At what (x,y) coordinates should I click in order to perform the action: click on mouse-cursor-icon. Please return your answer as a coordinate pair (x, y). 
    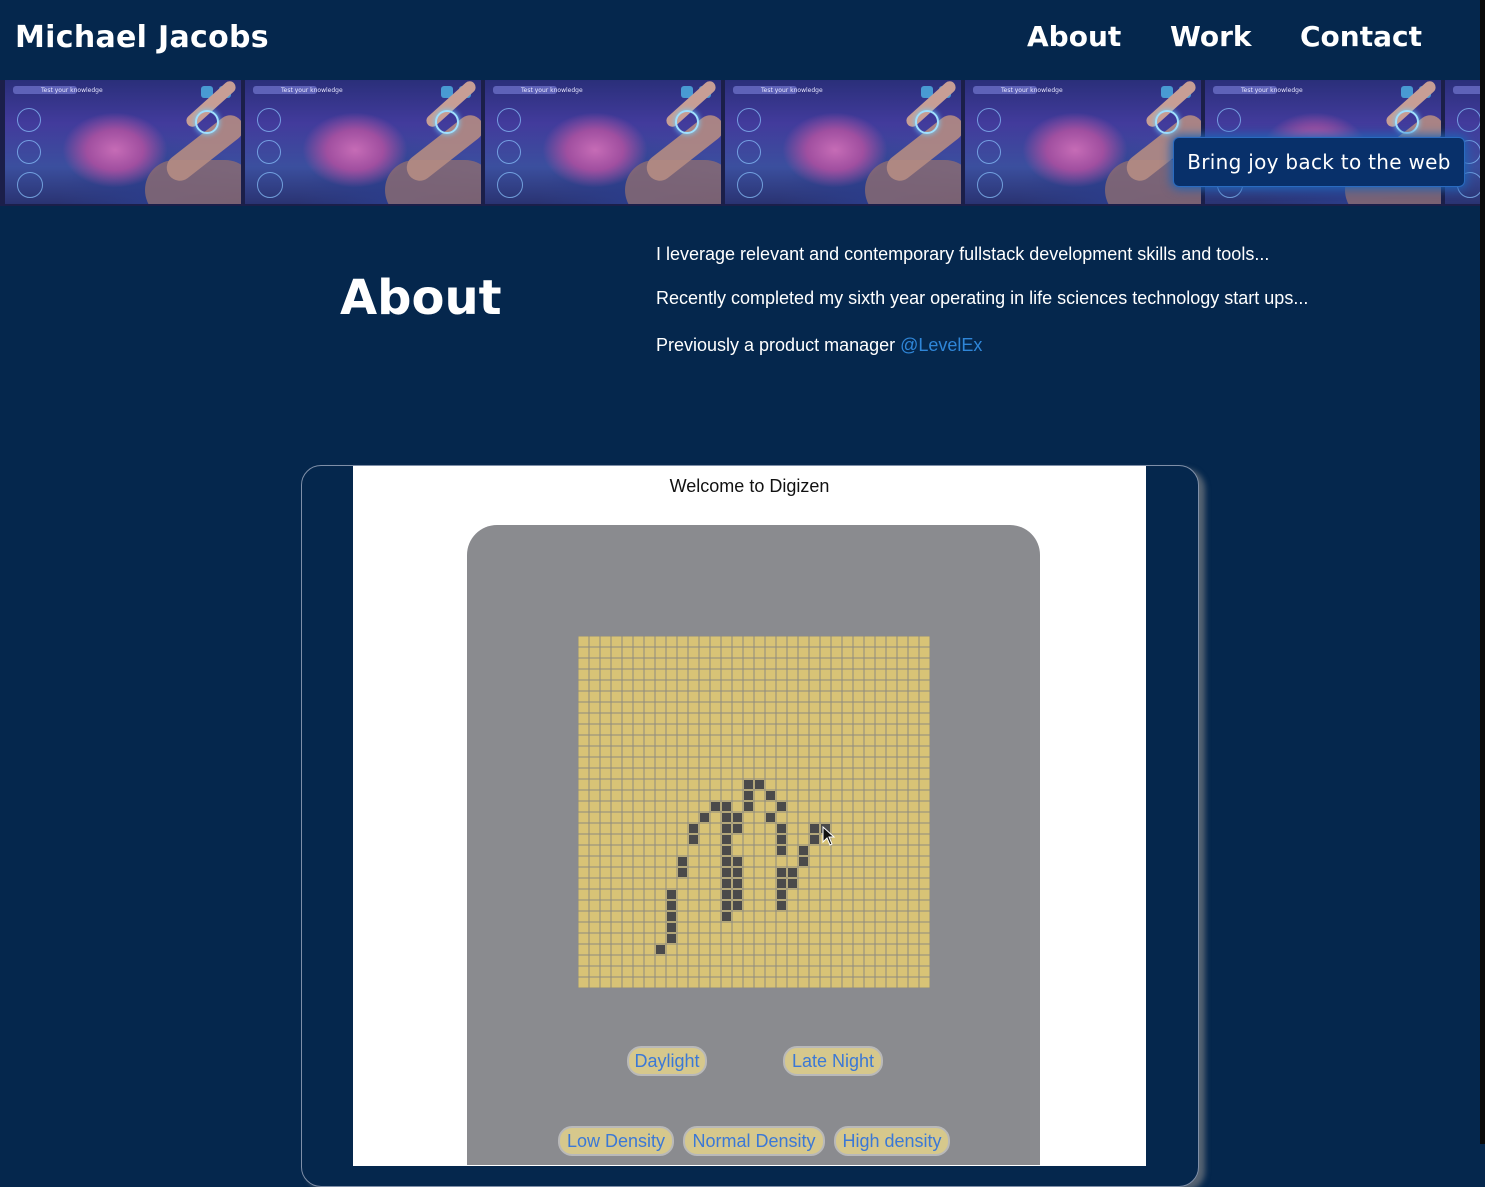
    Looking at the image, I should click on (829, 836).